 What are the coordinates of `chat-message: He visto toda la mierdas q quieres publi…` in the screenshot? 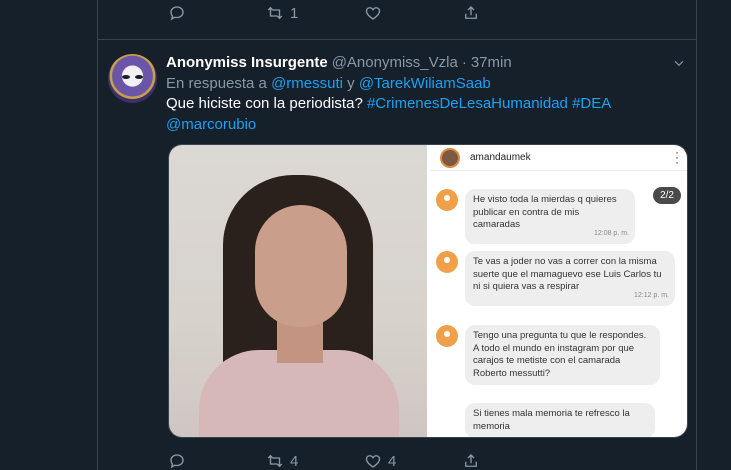 It's located at (535, 216).